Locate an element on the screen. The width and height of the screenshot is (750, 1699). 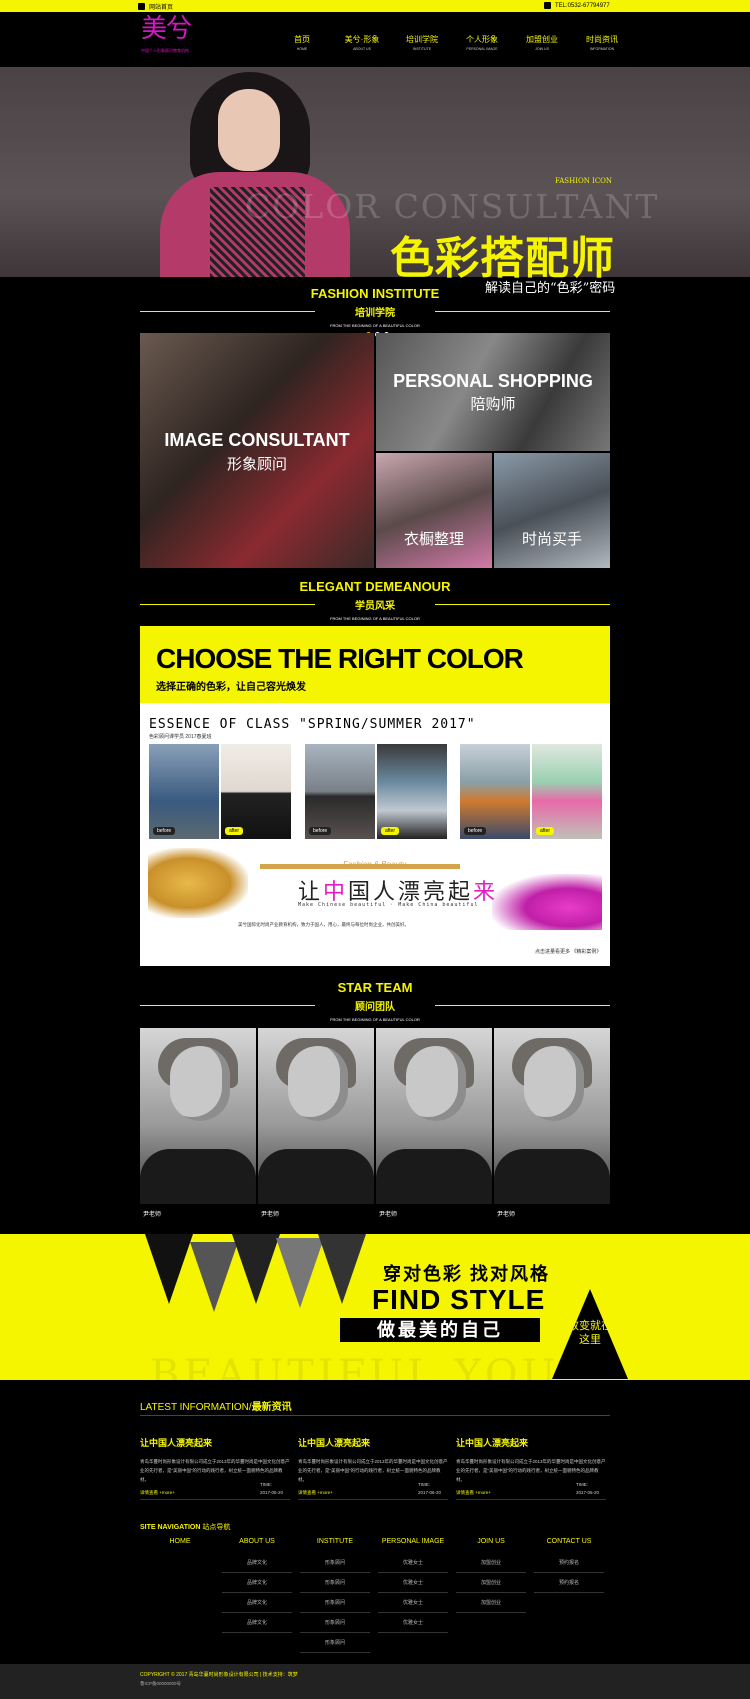
sitenav-col-about: ABOUT US 品牌文化 品牌文化 品牌文化 品牌文化 is located at coordinates (257, 1585).